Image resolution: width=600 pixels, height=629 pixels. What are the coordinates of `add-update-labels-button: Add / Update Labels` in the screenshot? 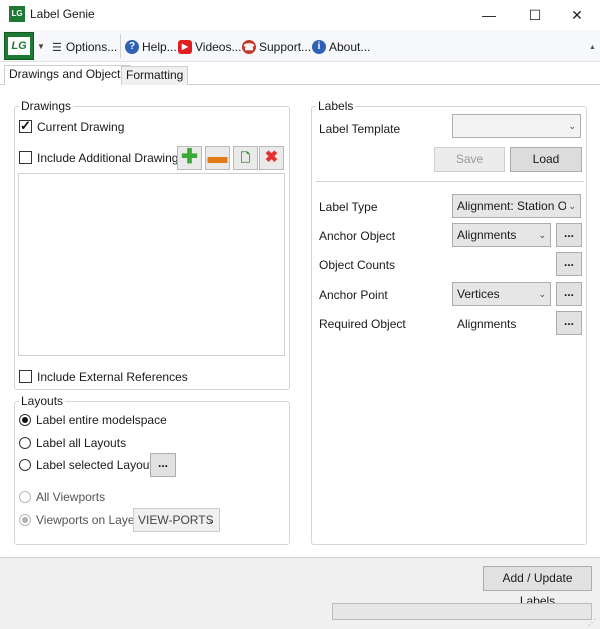 It's located at (537, 587).